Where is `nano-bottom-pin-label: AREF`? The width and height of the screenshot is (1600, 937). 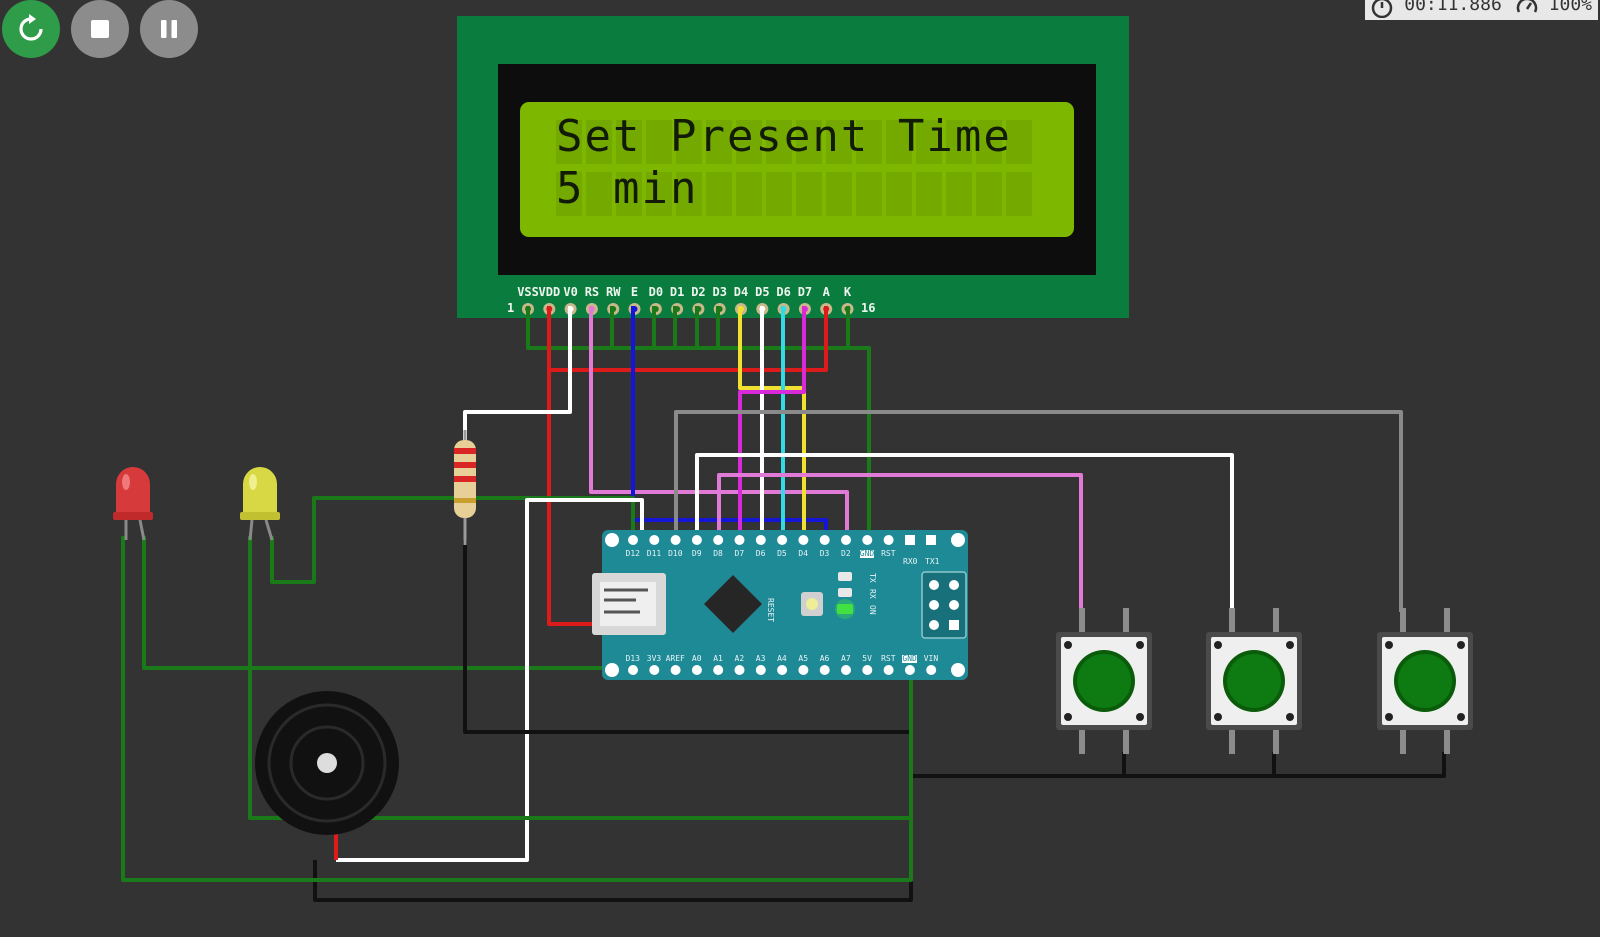
nano-bottom-pin-label: AREF is located at coordinates (675, 658).